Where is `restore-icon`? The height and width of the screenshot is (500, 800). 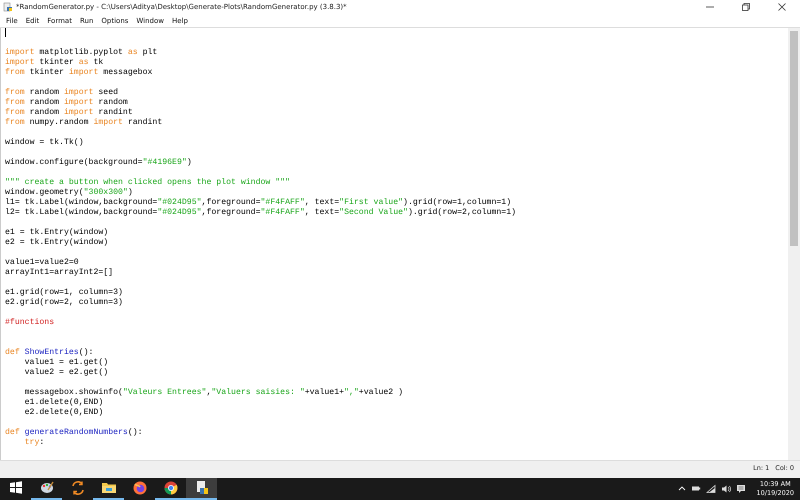 restore-icon is located at coordinates (746, 7).